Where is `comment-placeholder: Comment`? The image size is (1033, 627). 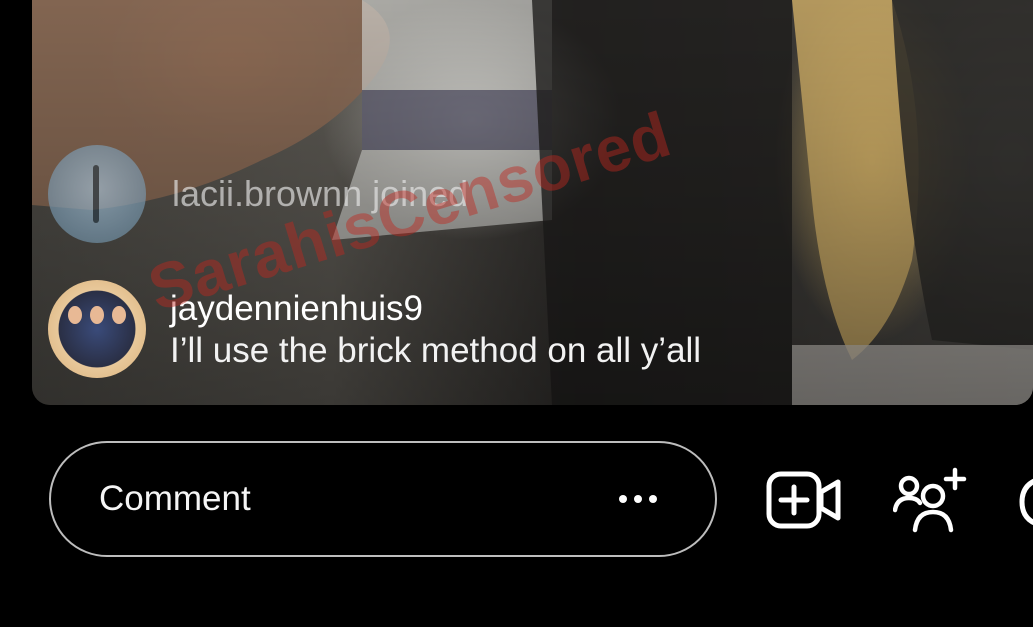 comment-placeholder: Comment is located at coordinates (175, 498).